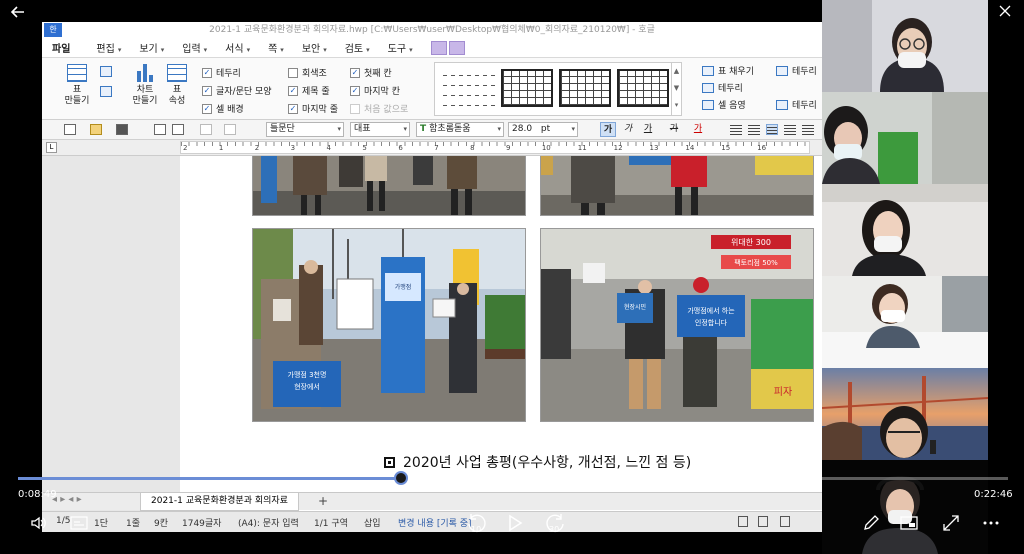 This screenshot has height=554, width=1024. I want to click on table-properties-button: 표 속성, so click(177, 85).